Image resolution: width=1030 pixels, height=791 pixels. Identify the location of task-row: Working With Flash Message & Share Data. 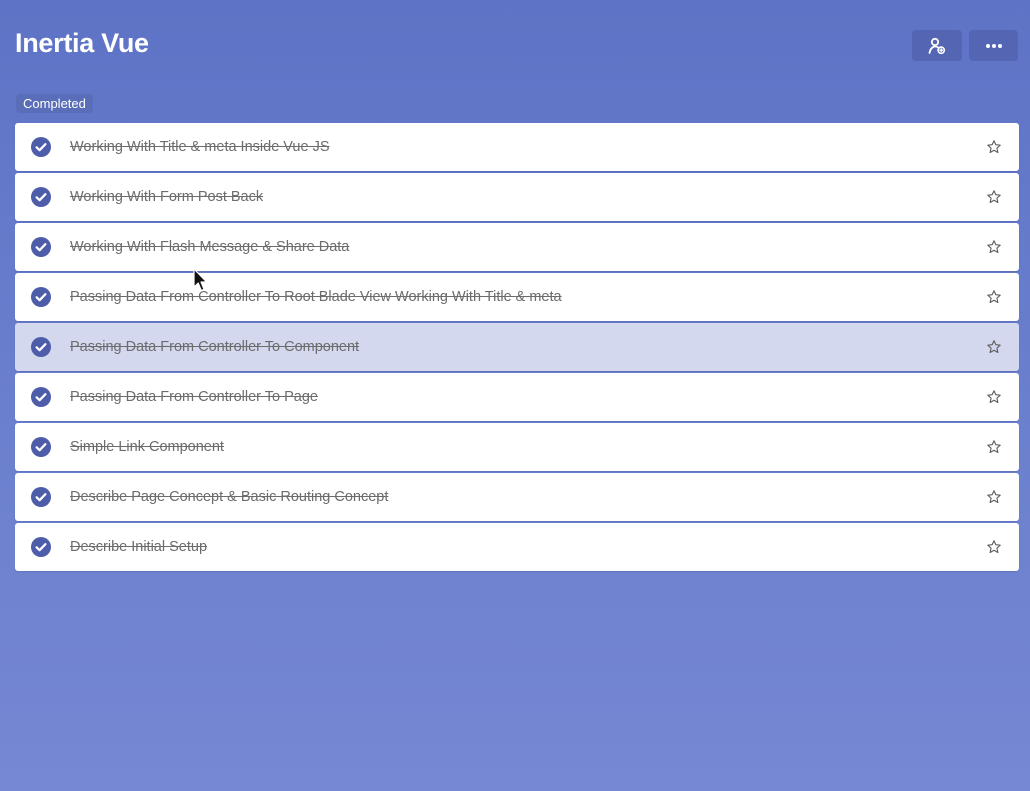
(517, 247).